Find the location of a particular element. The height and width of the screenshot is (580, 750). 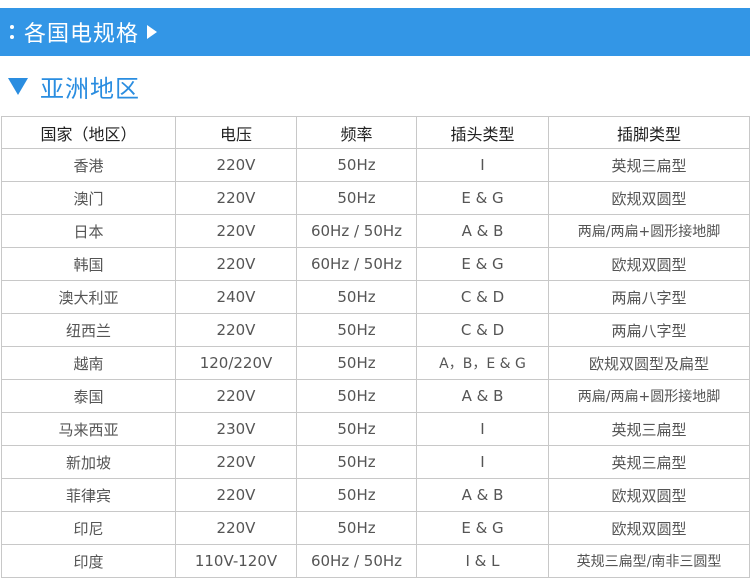

column-header-pin-type: 插脚类型 is located at coordinates (649, 132).